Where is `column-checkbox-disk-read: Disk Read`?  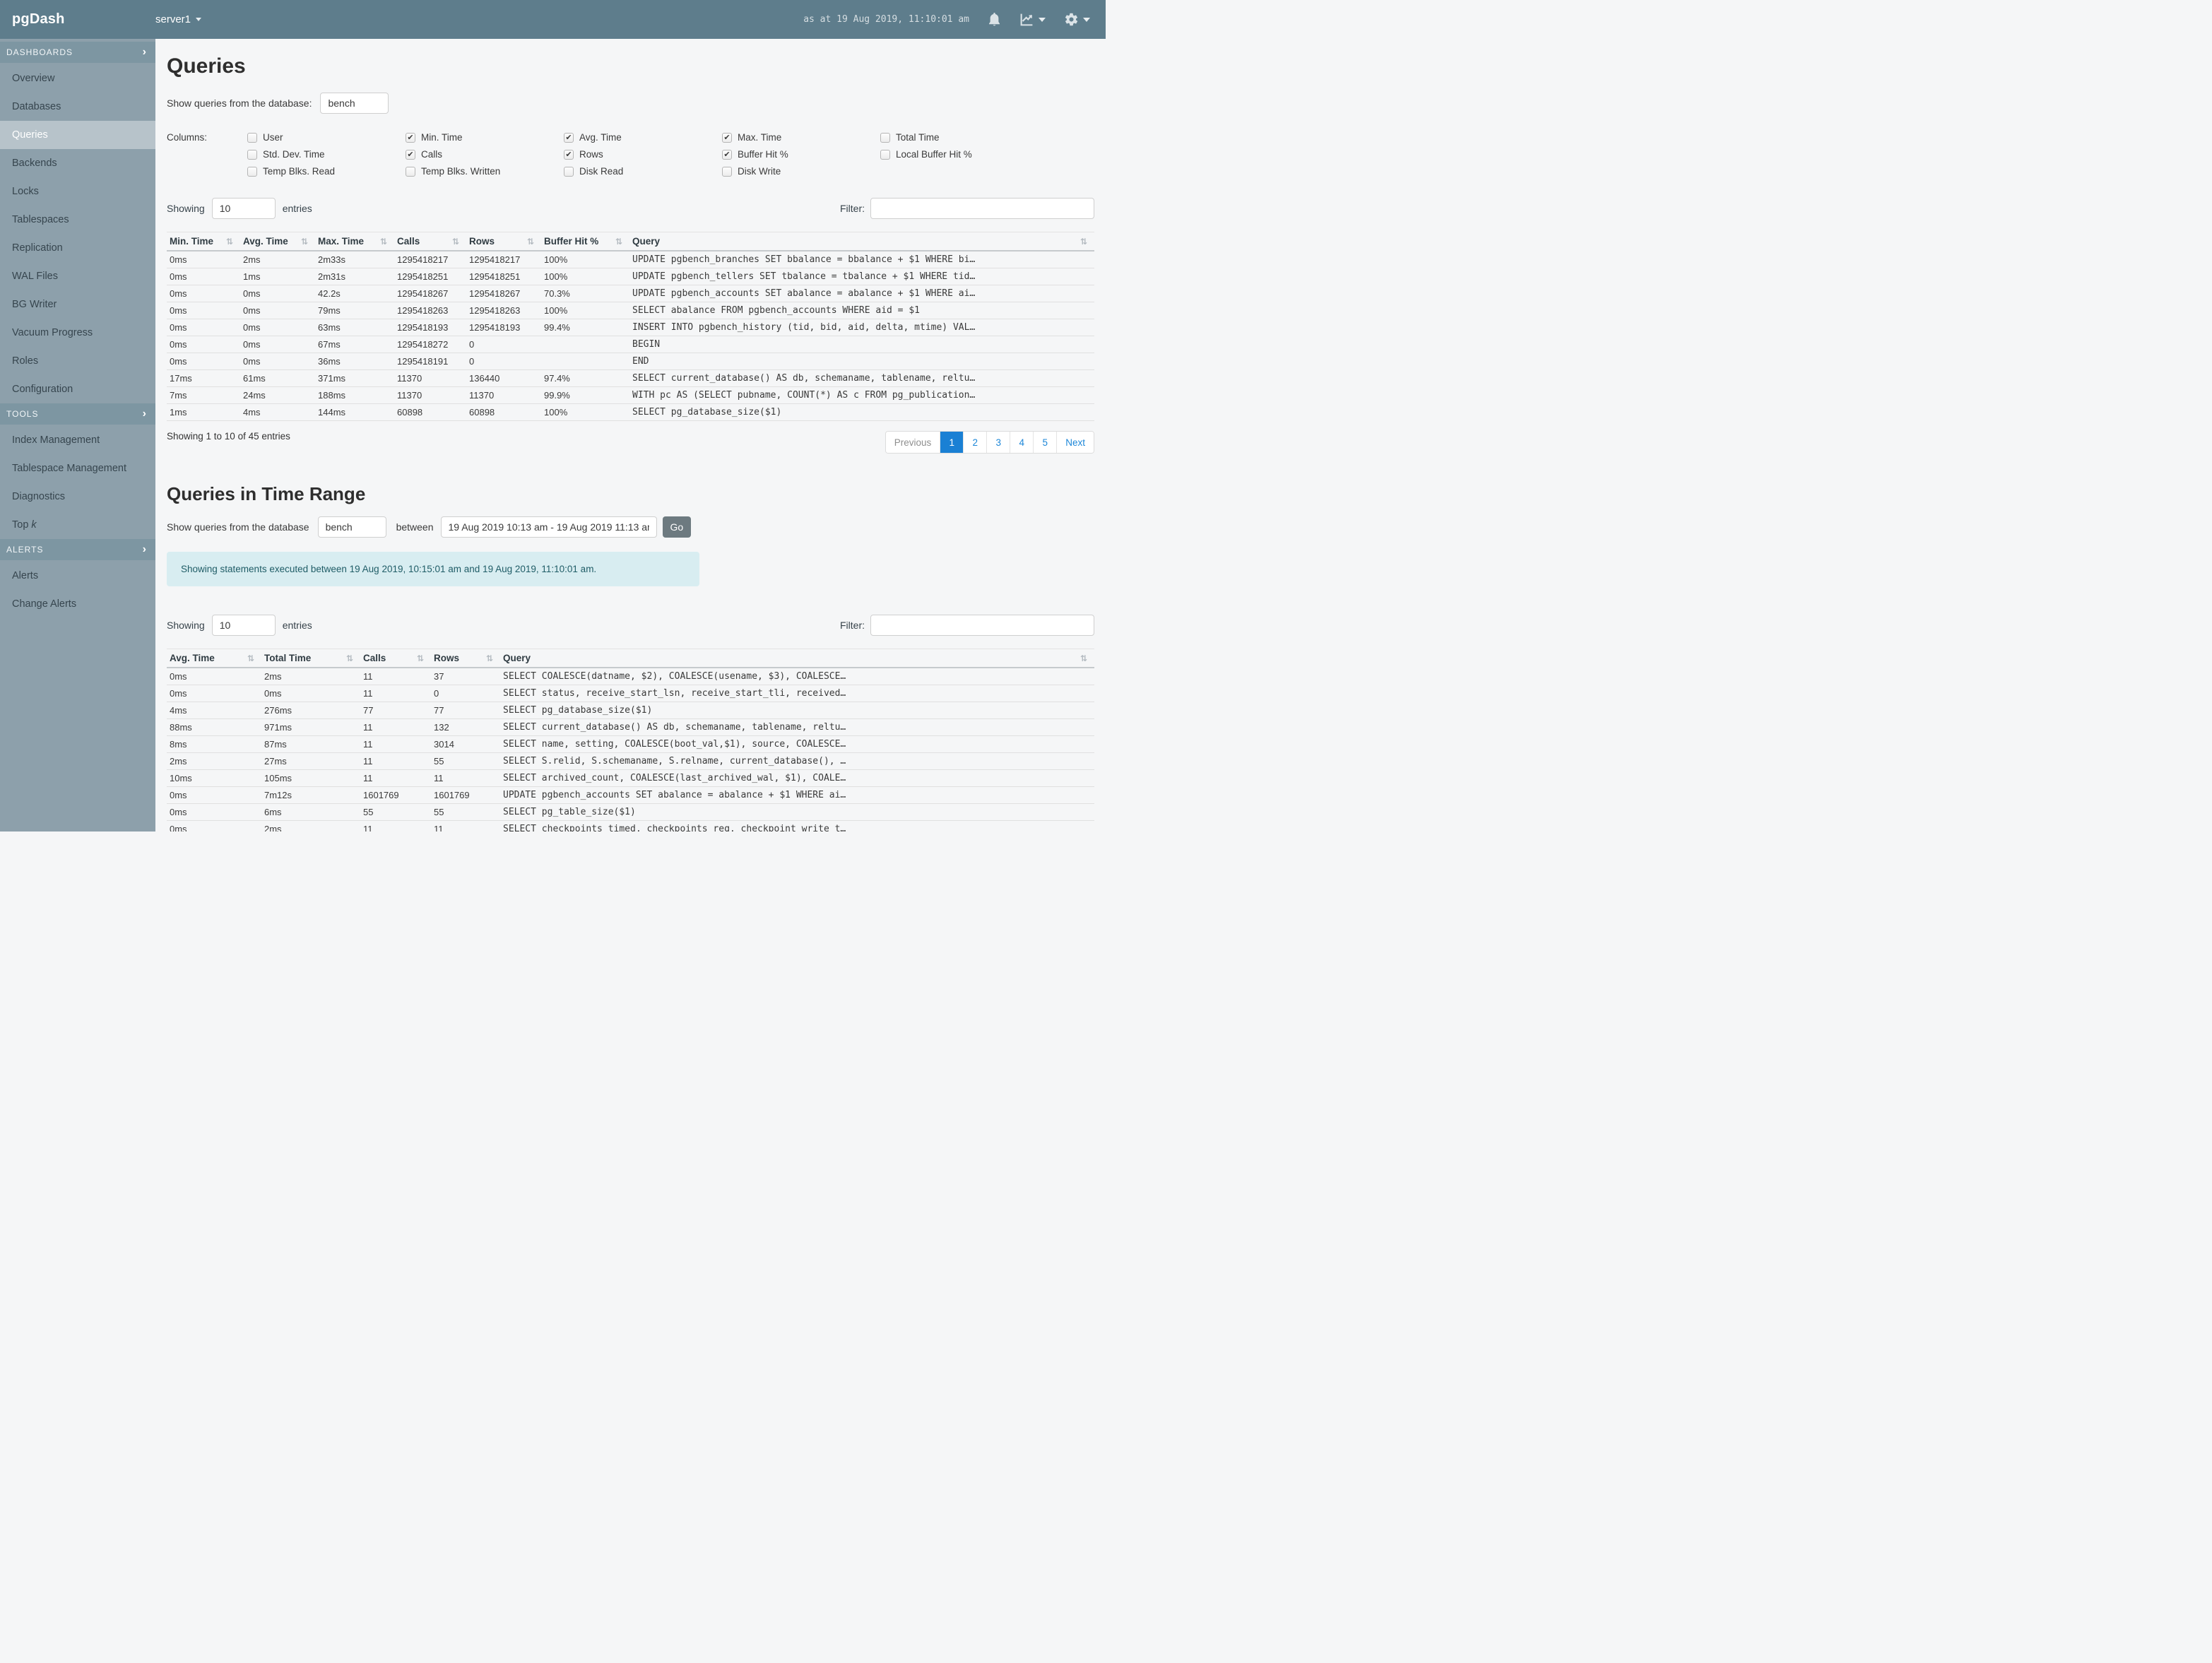 column-checkbox-disk-read: Disk Read is located at coordinates (643, 172).